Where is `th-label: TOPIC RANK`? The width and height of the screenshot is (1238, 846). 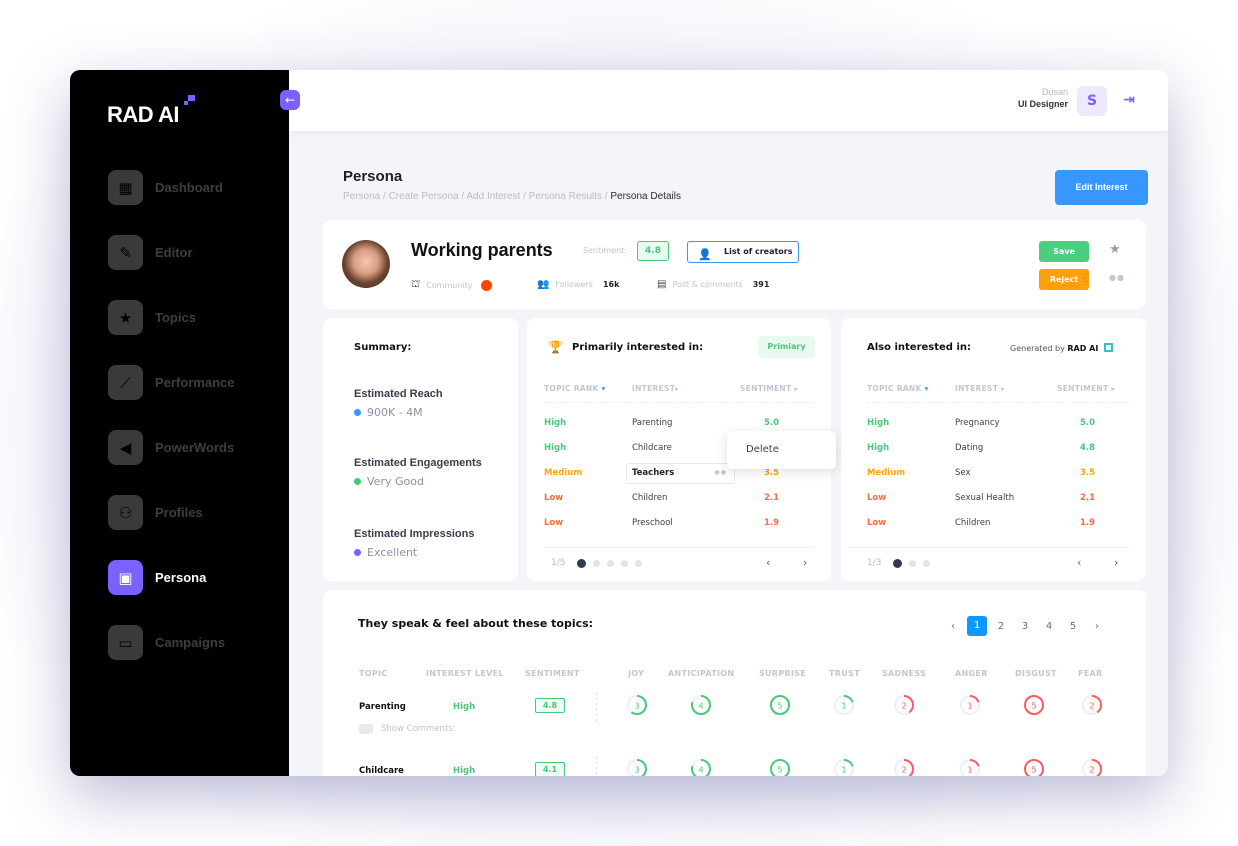
th-label: TOPIC RANK is located at coordinates (571, 388).